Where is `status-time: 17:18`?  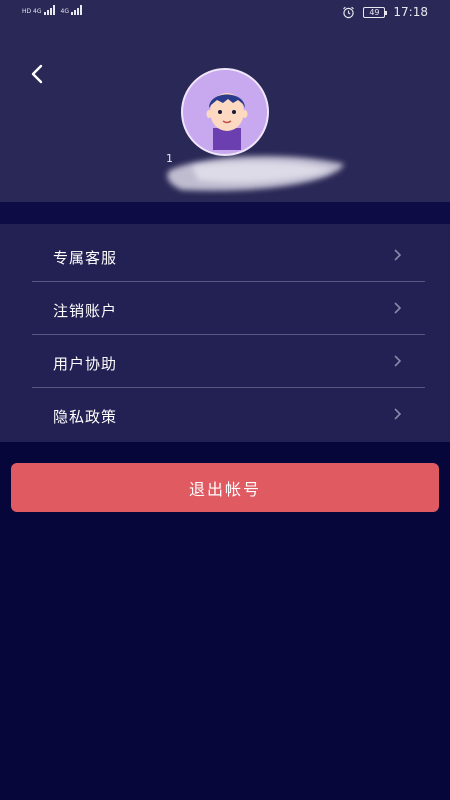 status-time: 17:18 is located at coordinates (410, 12).